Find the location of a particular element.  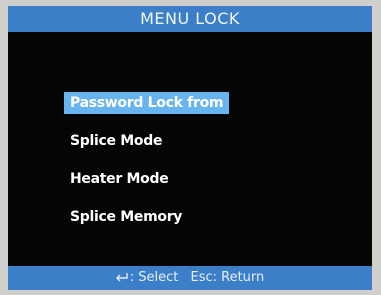

menu-item-splice-mode: Splice Mode is located at coordinates (189, 141).